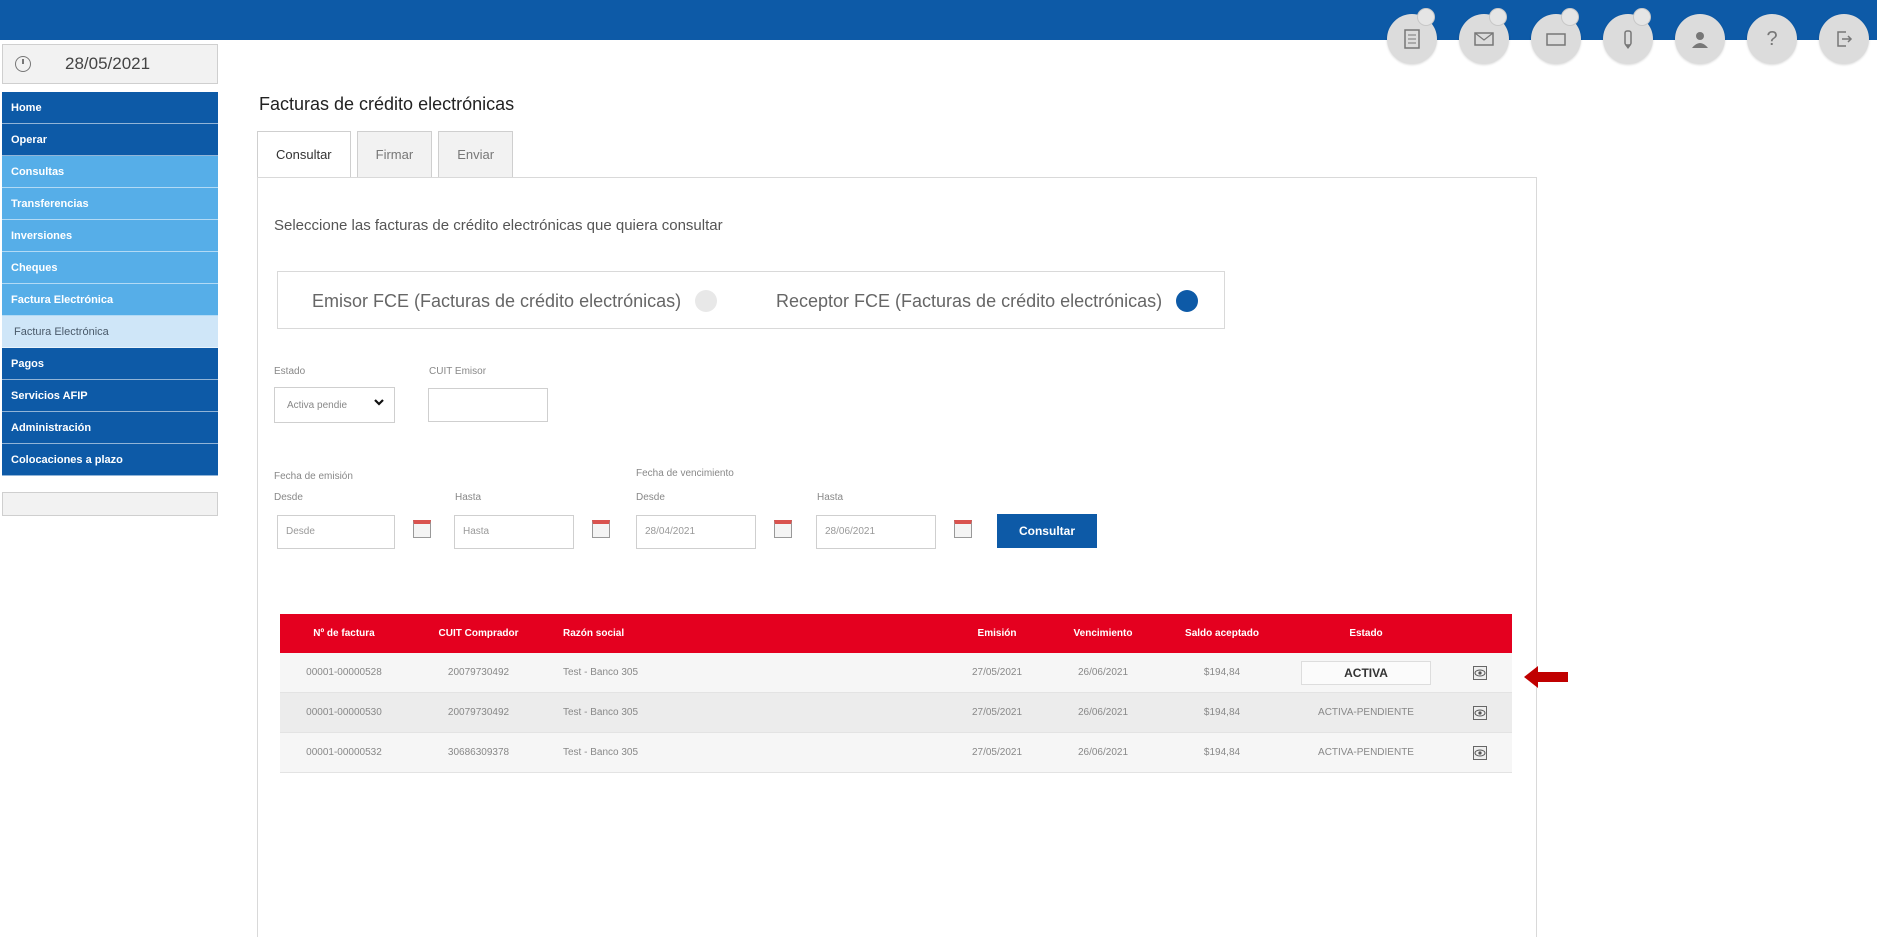 This screenshot has width=1877, height=937. I want to click on tab-bar: Consultar Firmar Enviar, so click(388, 154).